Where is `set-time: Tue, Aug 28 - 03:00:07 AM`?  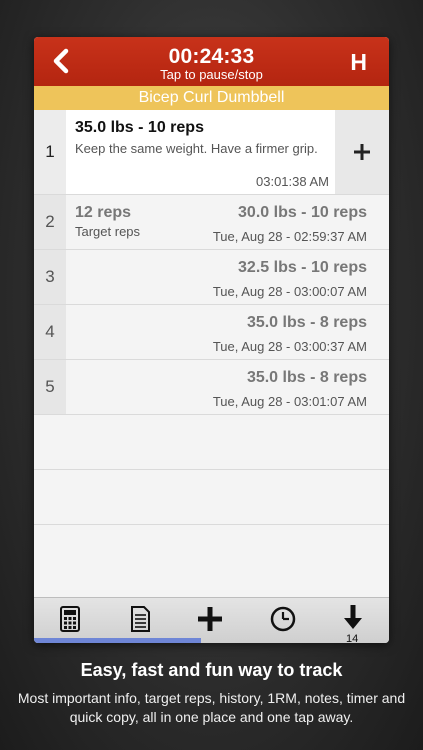
set-time: Tue, Aug 28 - 03:00:07 AM is located at coordinates (289, 291).